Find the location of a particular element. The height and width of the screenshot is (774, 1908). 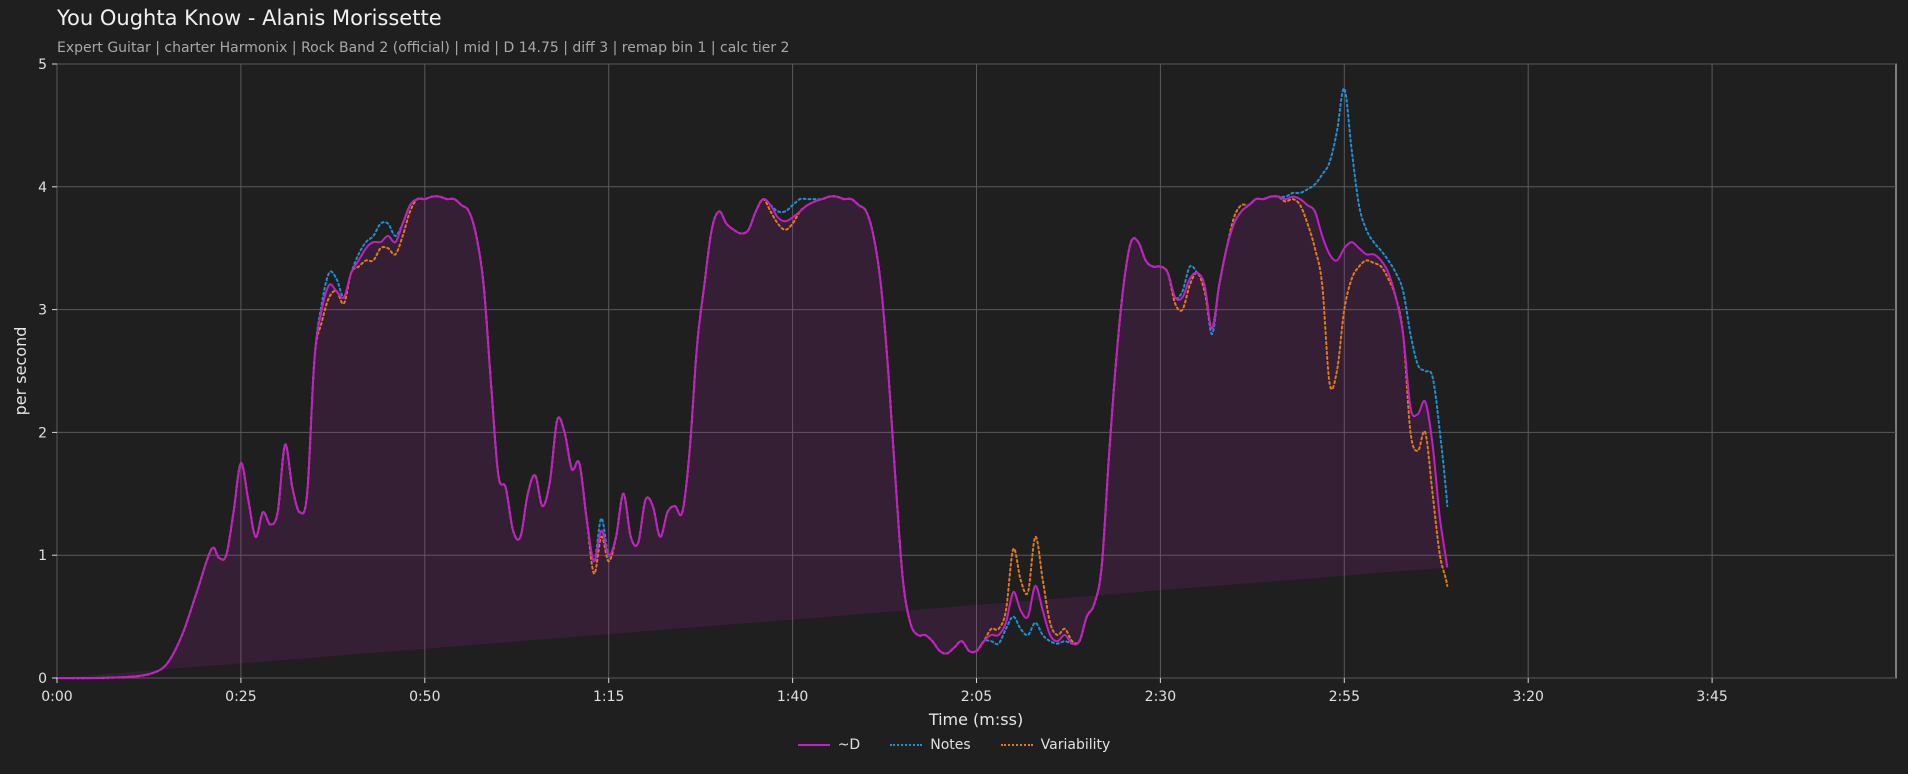

x-tick-label: 0:00 is located at coordinates (56, 697).